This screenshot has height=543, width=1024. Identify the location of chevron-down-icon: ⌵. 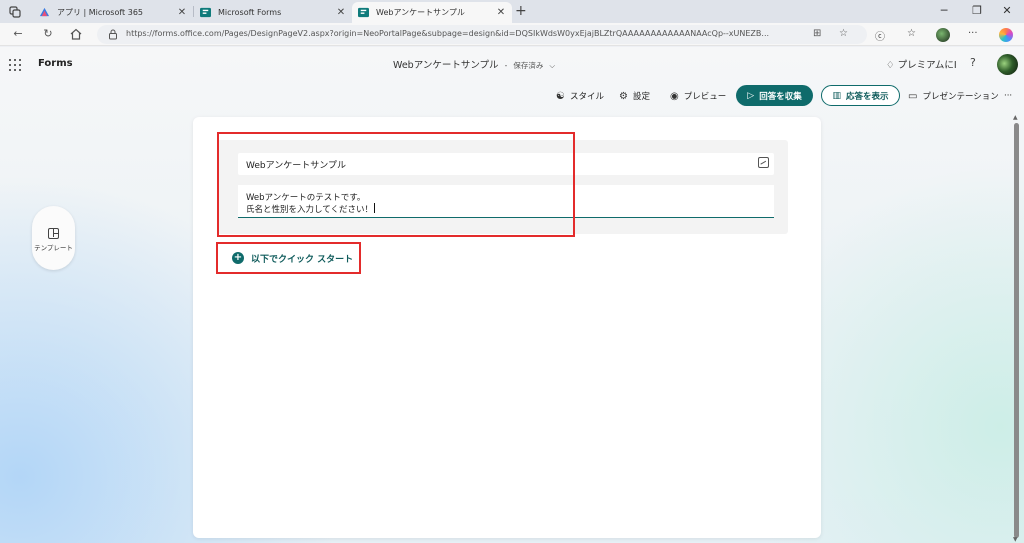
(552, 65).